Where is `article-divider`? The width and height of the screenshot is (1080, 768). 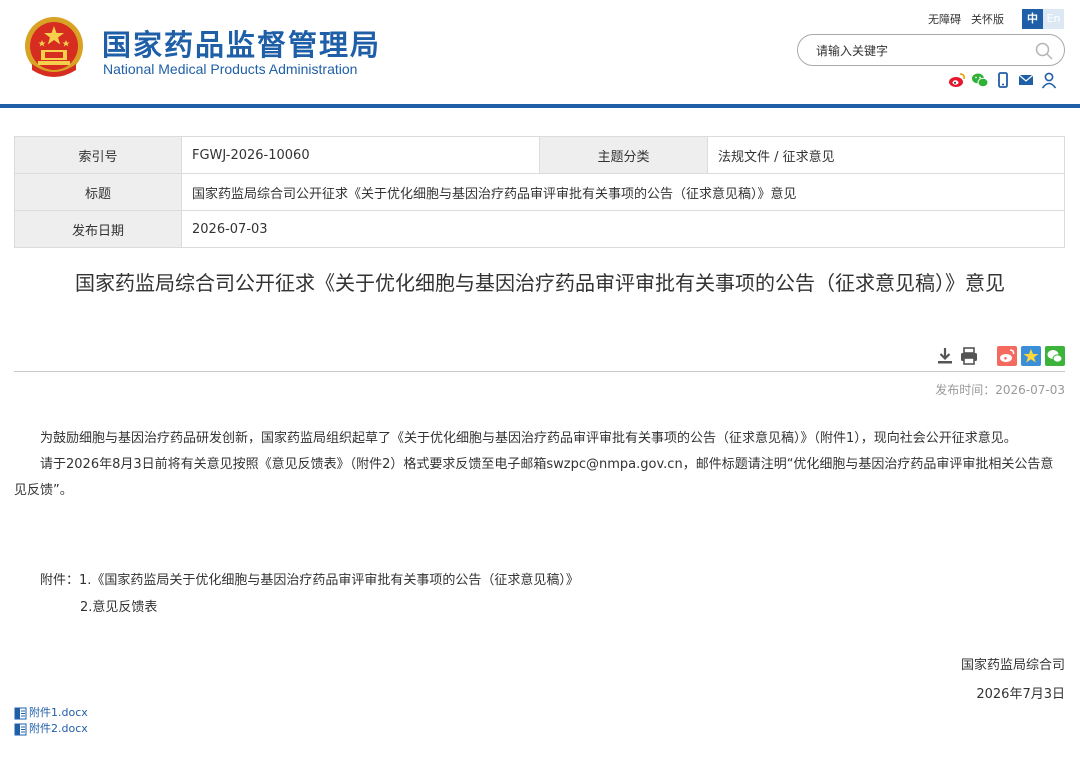 article-divider is located at coordinates (539, 371).